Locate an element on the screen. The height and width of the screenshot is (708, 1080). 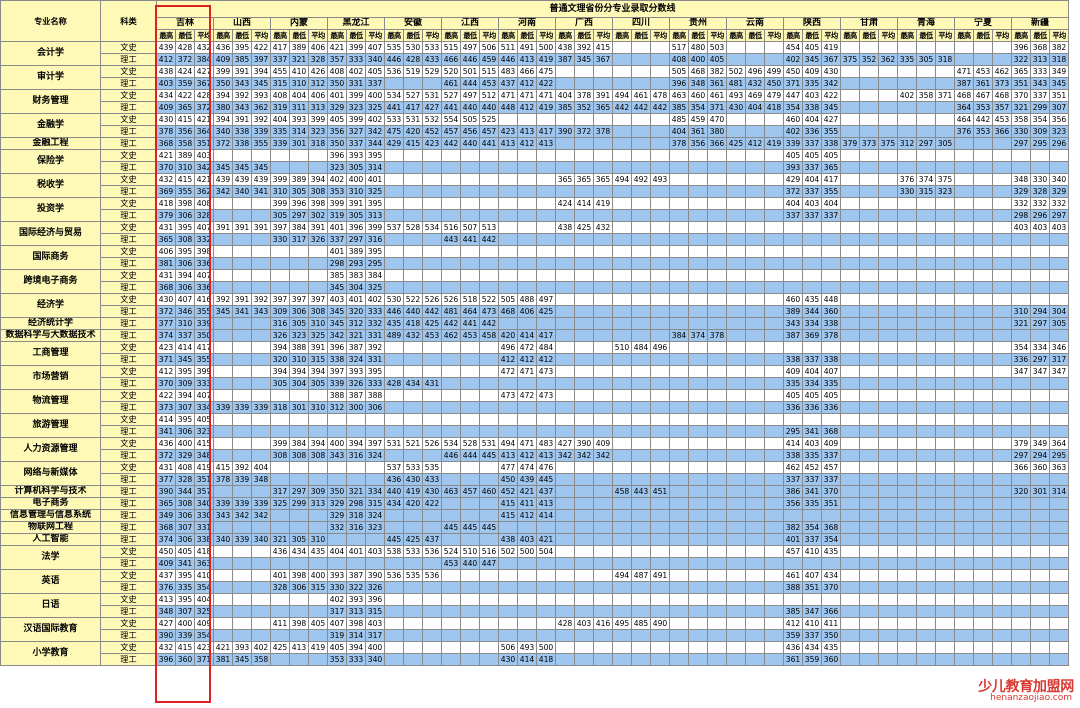
score-cell: 471 is located at coordinates (508, 95).